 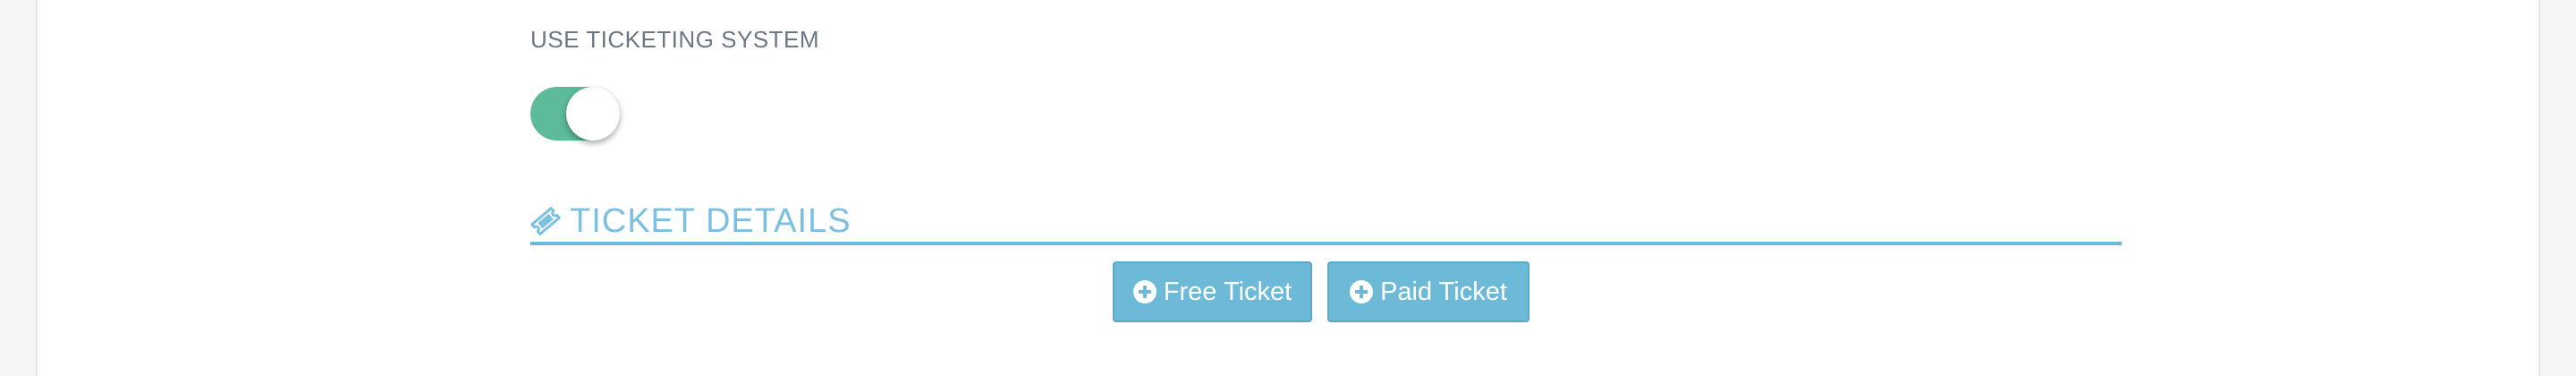 What do you see at coordinates (1326, 223) in the screenshot?
I see `ticket-details-header: TICKET DETAILS` at bounding box center [1326, 223].